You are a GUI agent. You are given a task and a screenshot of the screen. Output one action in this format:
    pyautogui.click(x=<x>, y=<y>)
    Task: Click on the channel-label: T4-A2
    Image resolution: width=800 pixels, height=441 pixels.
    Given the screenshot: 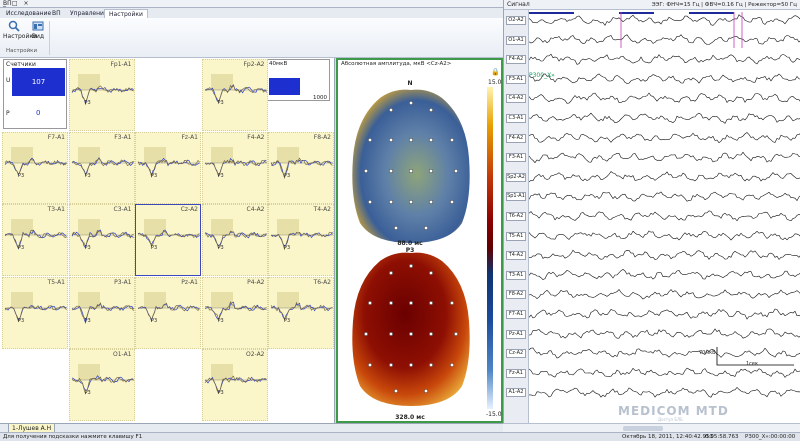 What is the action you would take?
    pyautogui.click(x=516, y=256)
    